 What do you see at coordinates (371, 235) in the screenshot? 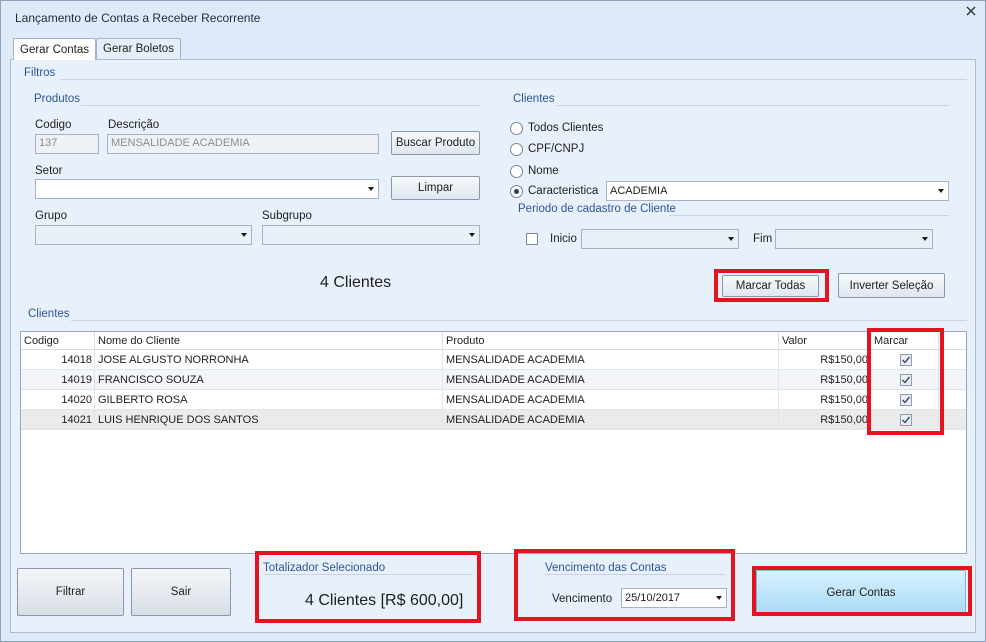
I see `subgrupo-select` at bounding box center [371, 235].